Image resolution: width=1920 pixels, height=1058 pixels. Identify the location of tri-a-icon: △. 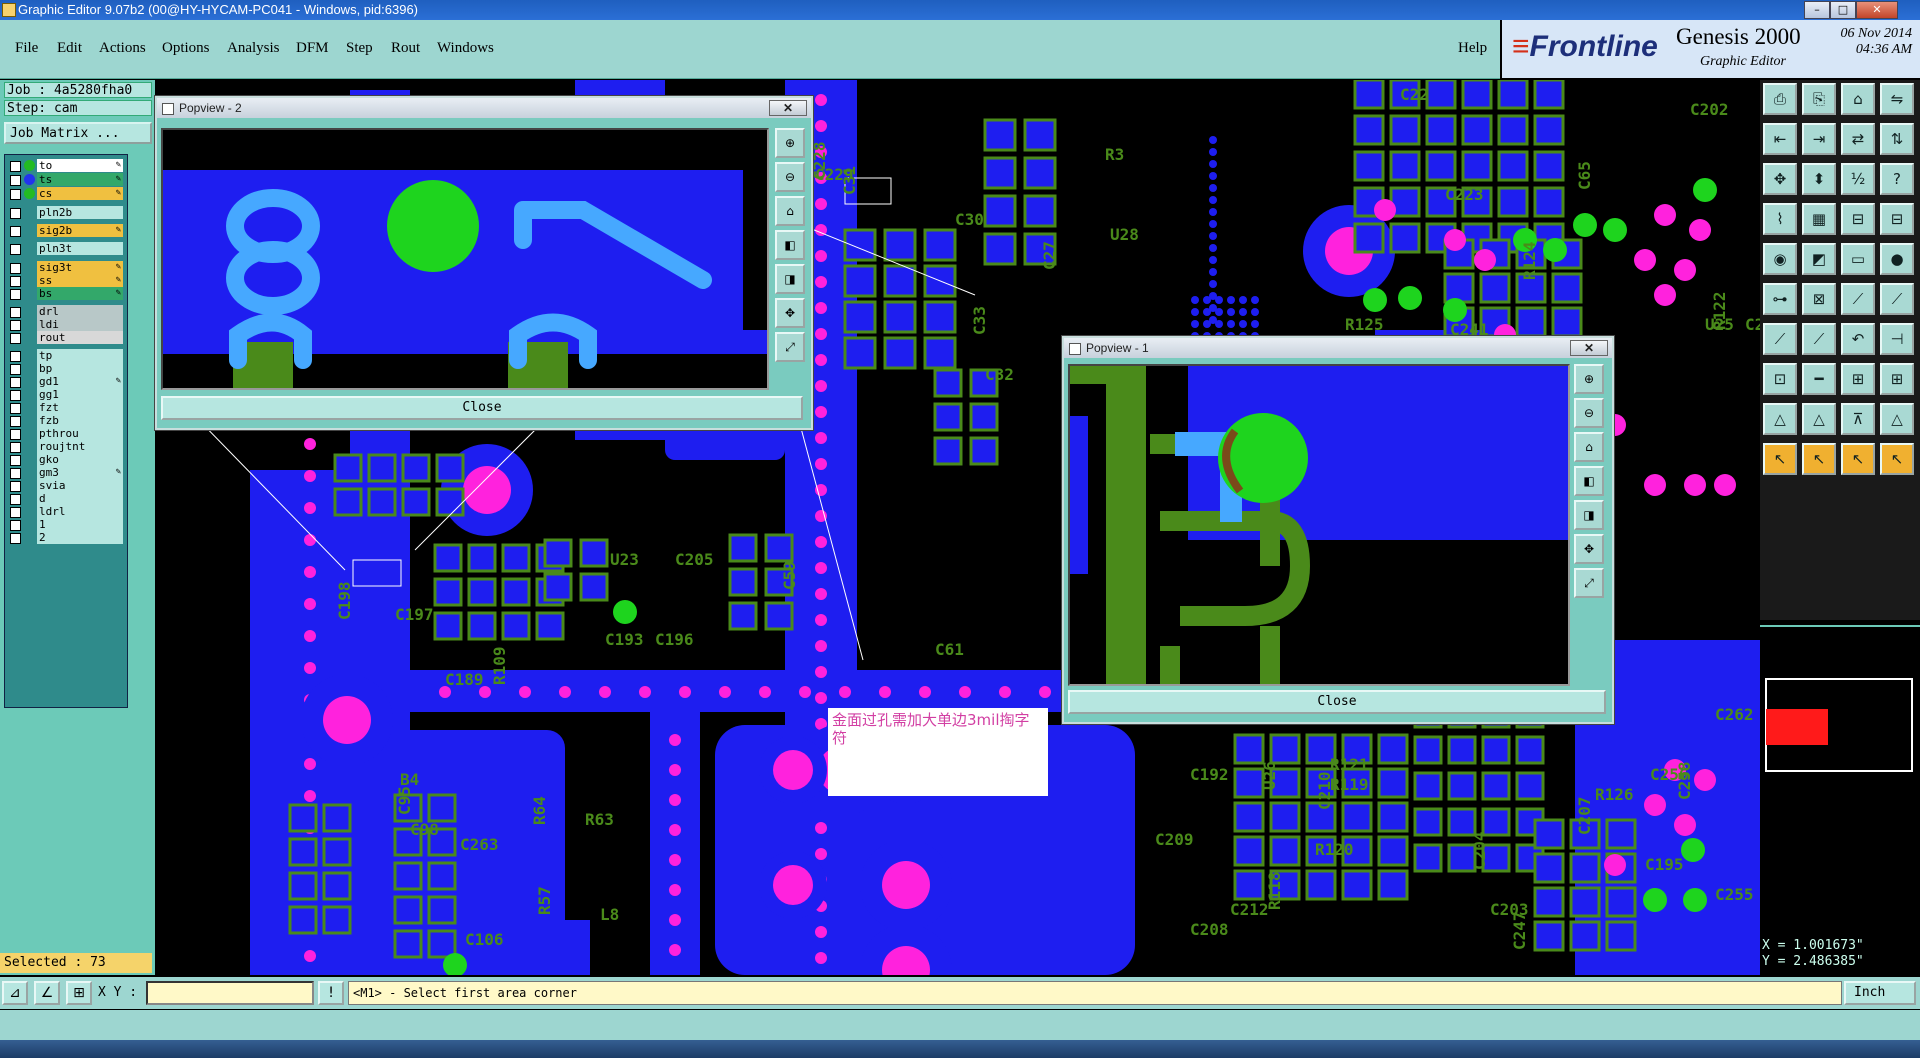
(1780, 419).